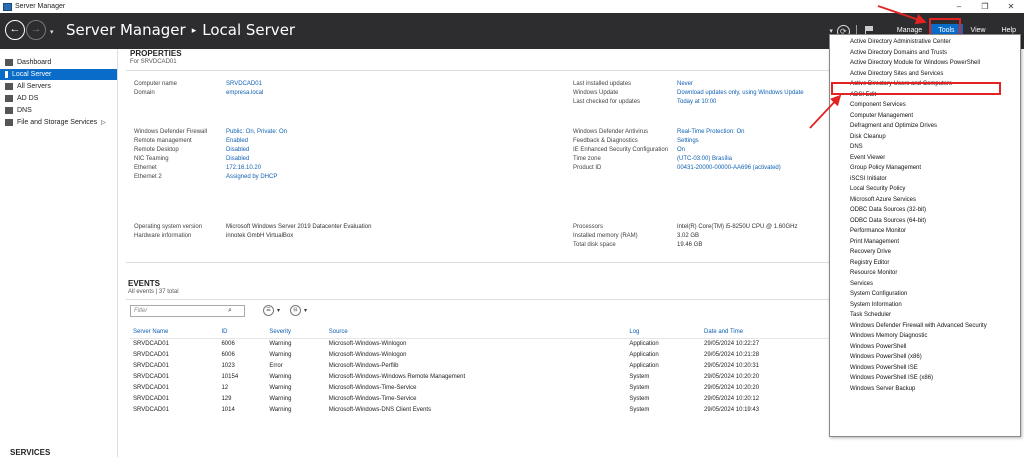 The height and width of the screenshot is (457, 1024). I want to click on remote-management-link: Enabled, so click(237, 141).